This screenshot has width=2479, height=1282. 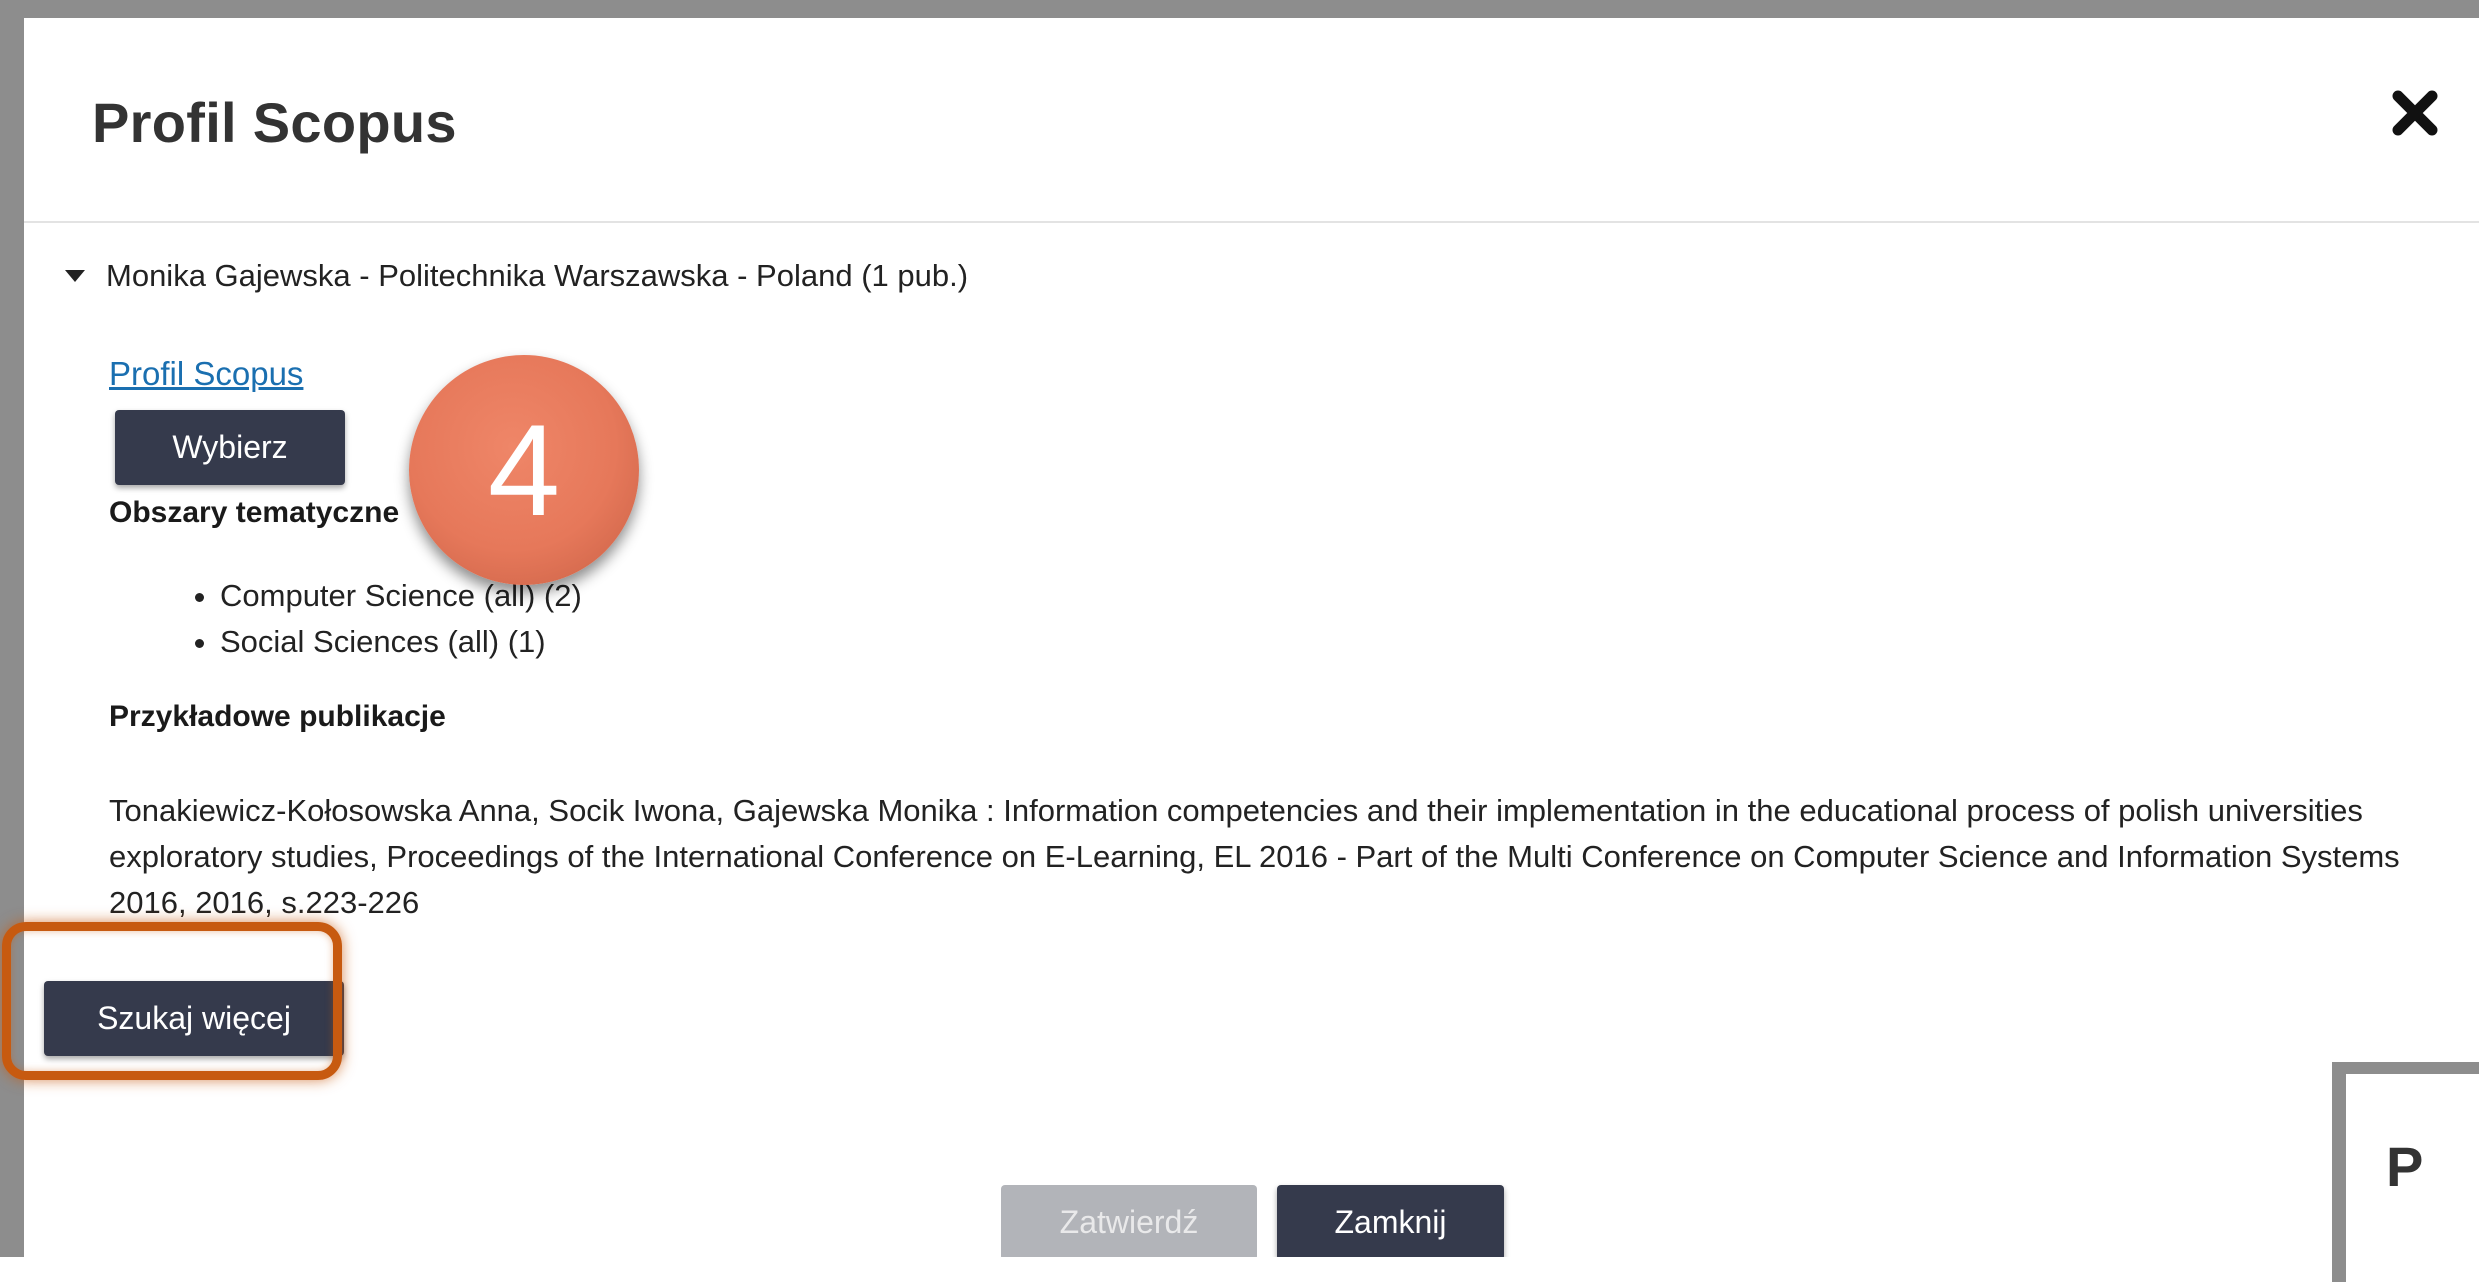 What do you see at coordinates (2405, 1166) in the screenshot?
I see `overlapping-modal-title: P` at bounding box center [2405, 1166].